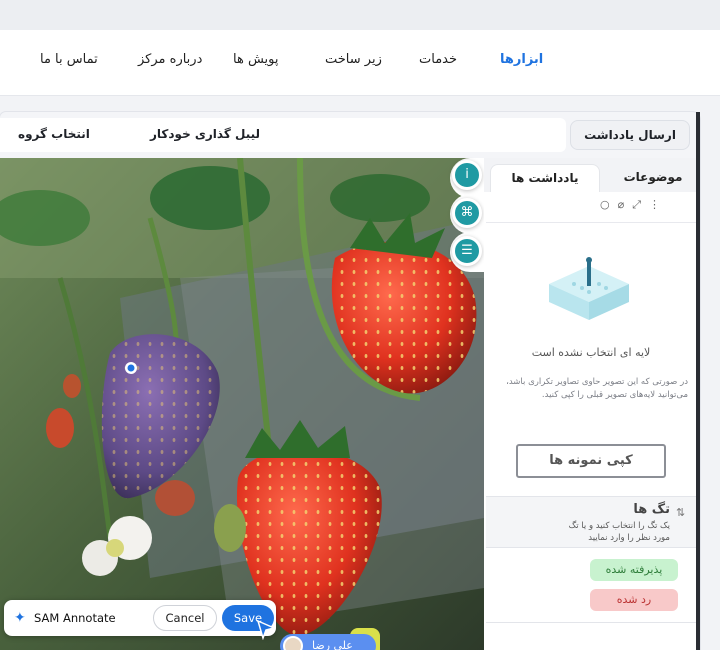 The image size is (720, 650). Describe the element at coordinates (140, 618) in the screenshot. I see `sam-annotate-bar: ✦ SAM Annotate Cancel Save` at that location.